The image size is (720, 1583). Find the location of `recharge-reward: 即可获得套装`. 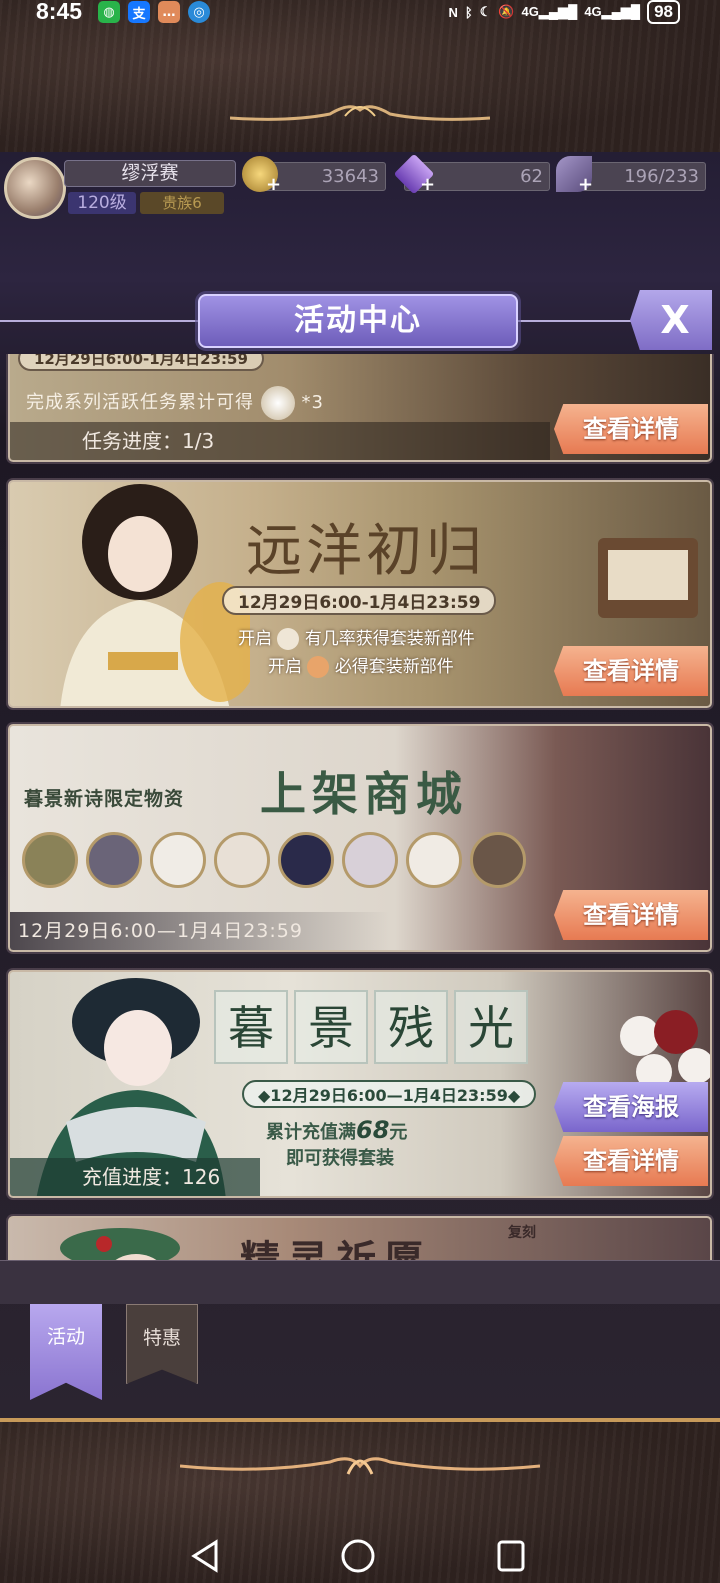

recharge-reward: 即可获得套装 is located at coordinates (340, 1158).